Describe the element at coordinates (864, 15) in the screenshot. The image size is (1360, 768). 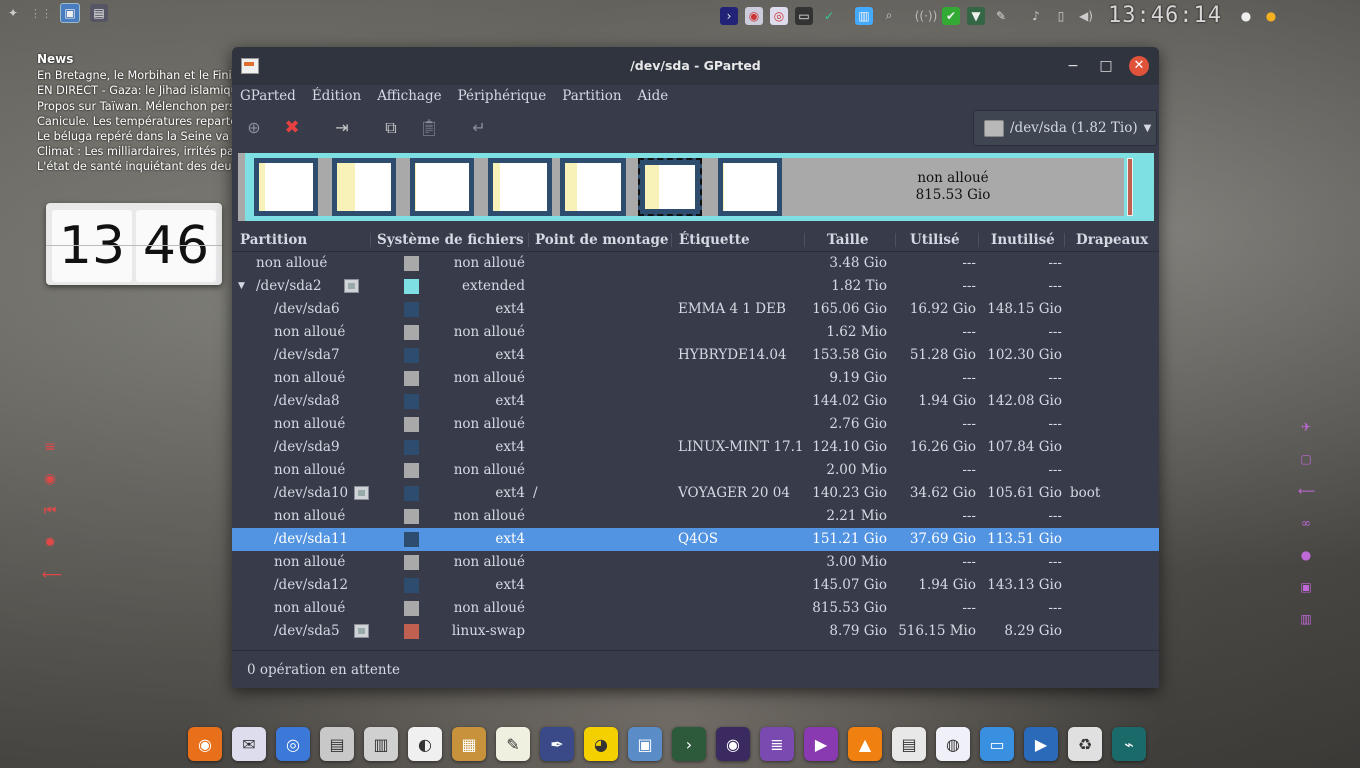
I see `chart-tray-icon: ▥` at that location.